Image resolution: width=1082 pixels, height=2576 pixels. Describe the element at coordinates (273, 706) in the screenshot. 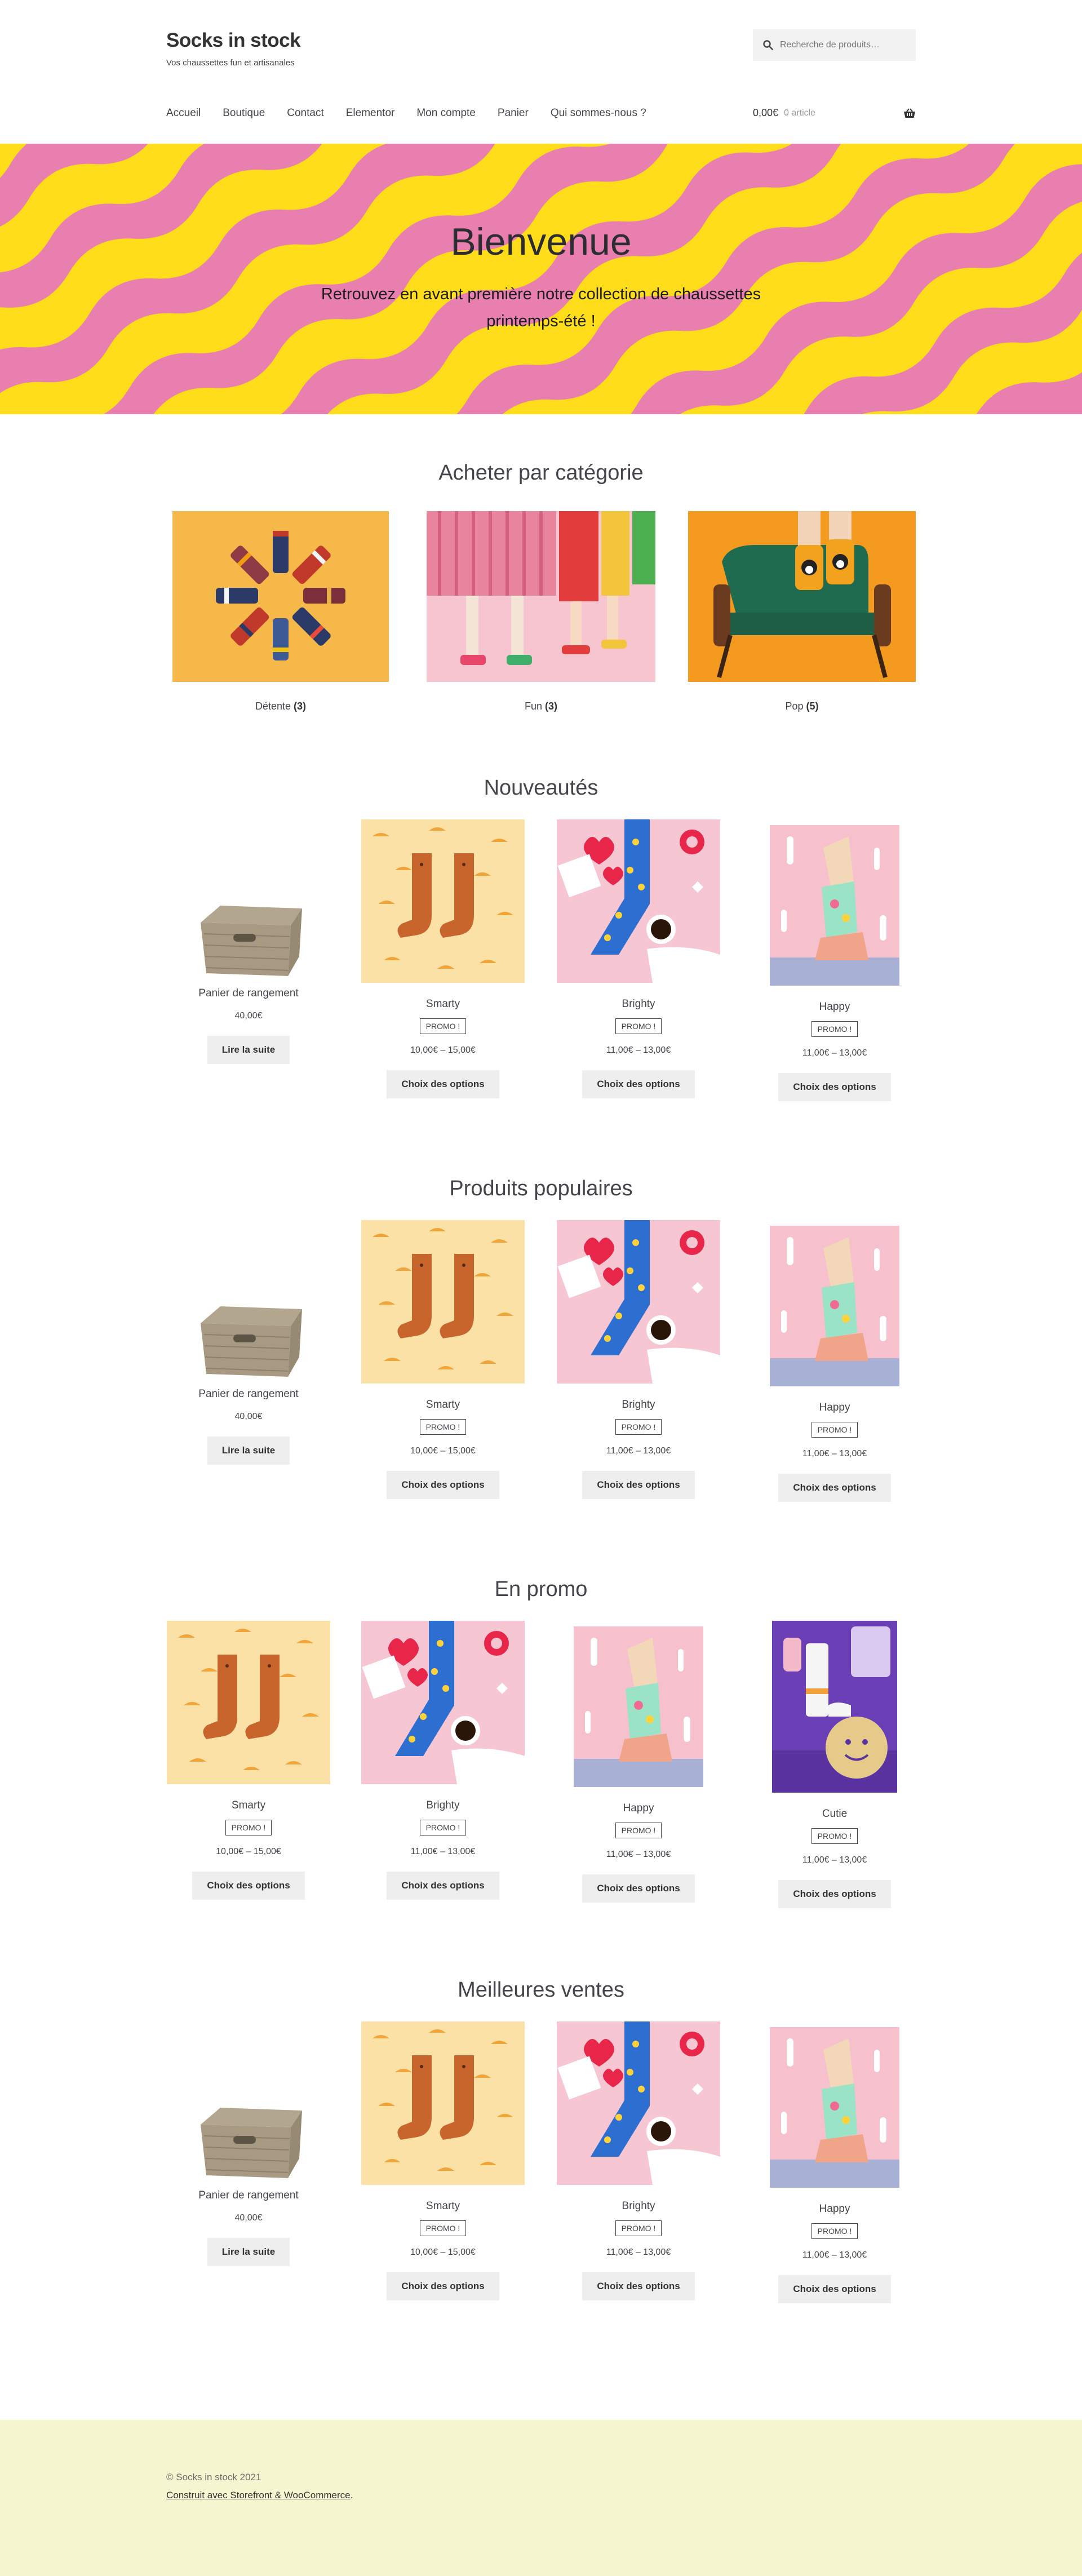

I see `category-name: Détente` at that location.